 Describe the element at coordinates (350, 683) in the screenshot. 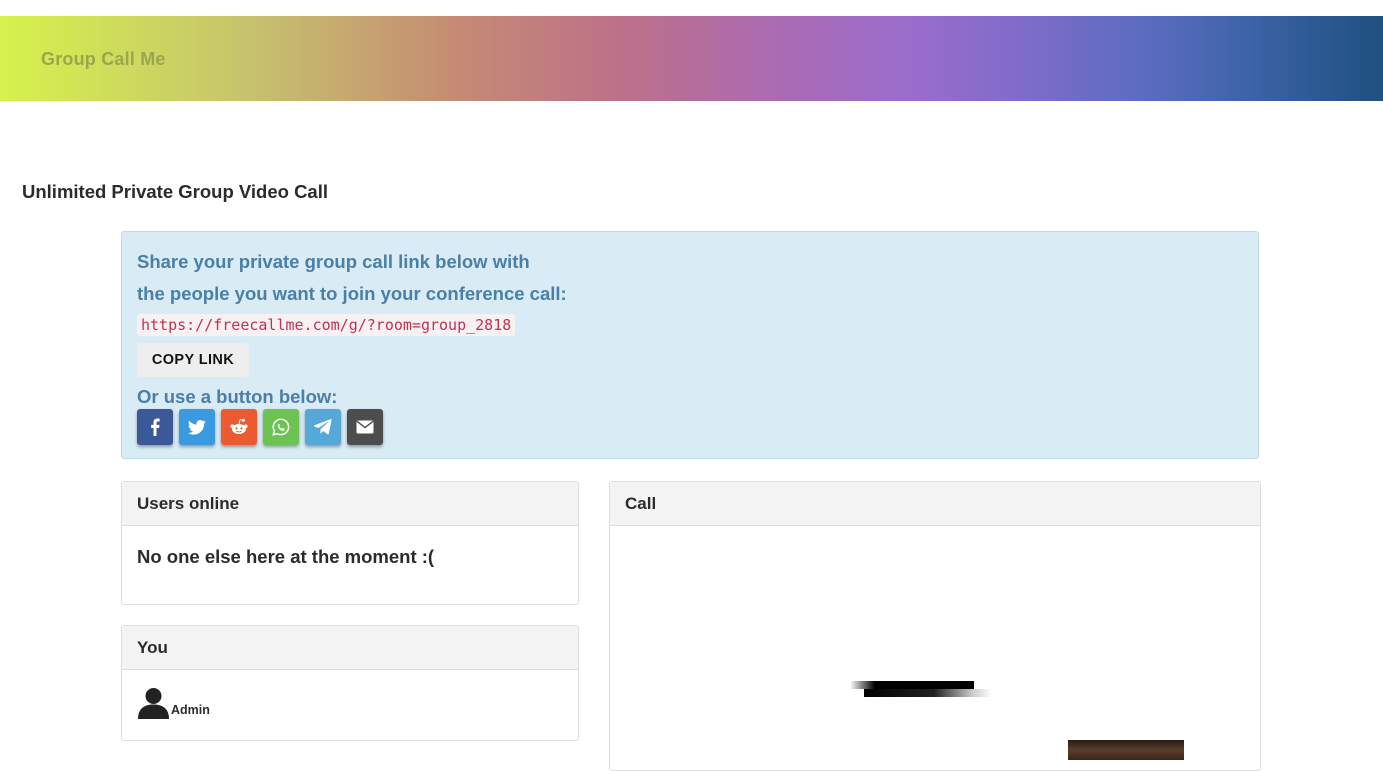

I see `you-panel: You Admin` at that location.